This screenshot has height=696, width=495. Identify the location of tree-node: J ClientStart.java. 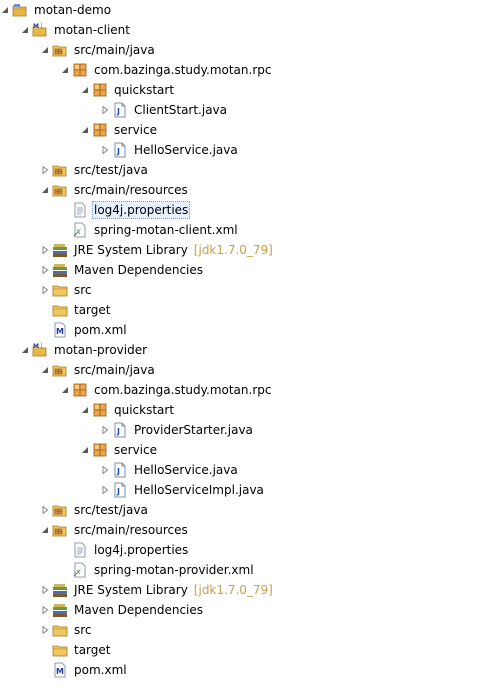
(247, 110).